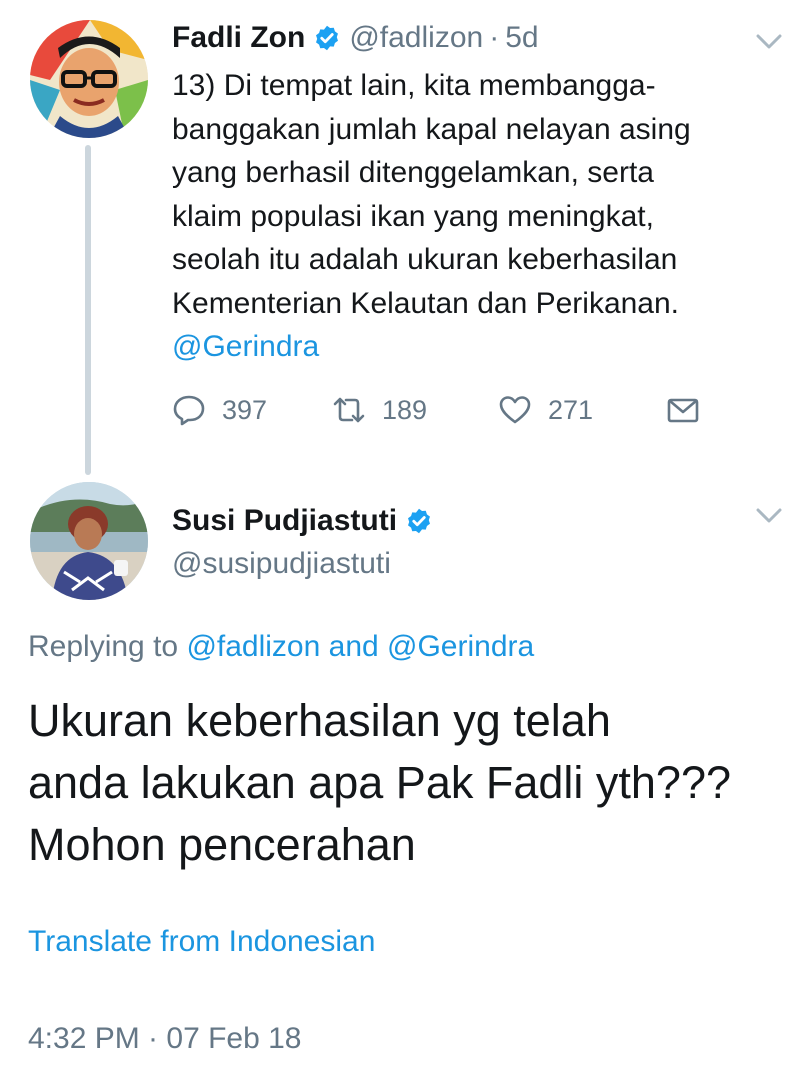  I want to click on avatar-fadli-zon, so click(89, 79).